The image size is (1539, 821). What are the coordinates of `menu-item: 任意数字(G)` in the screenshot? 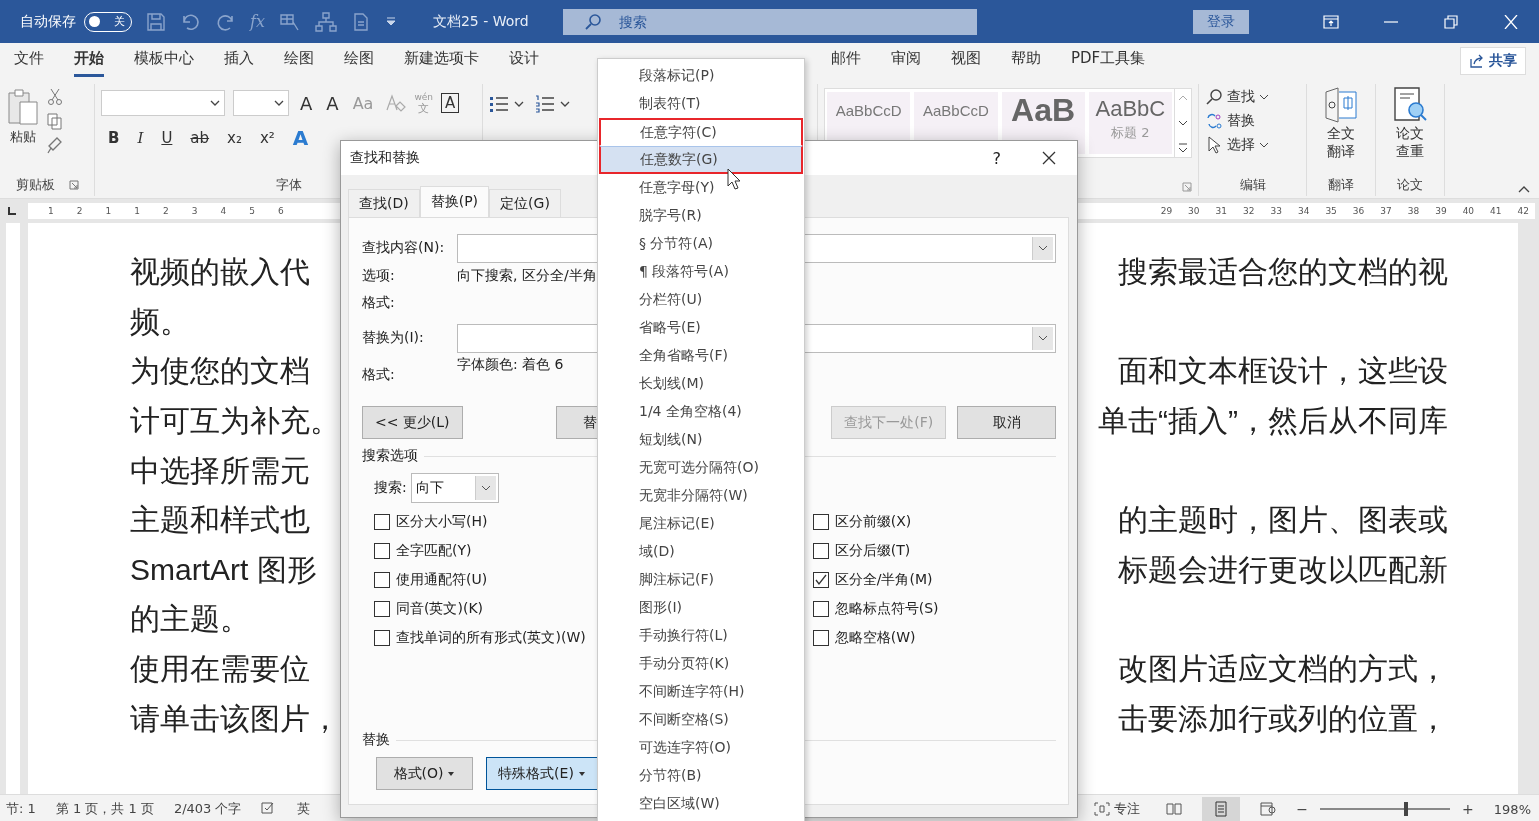 It's located at (701, 160).